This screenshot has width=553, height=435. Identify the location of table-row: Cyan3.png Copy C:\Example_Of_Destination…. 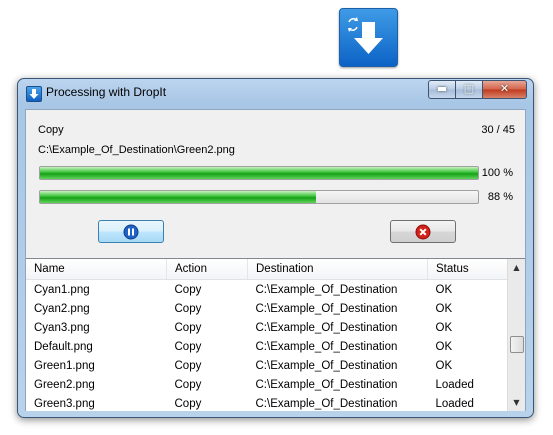
(268, 327).